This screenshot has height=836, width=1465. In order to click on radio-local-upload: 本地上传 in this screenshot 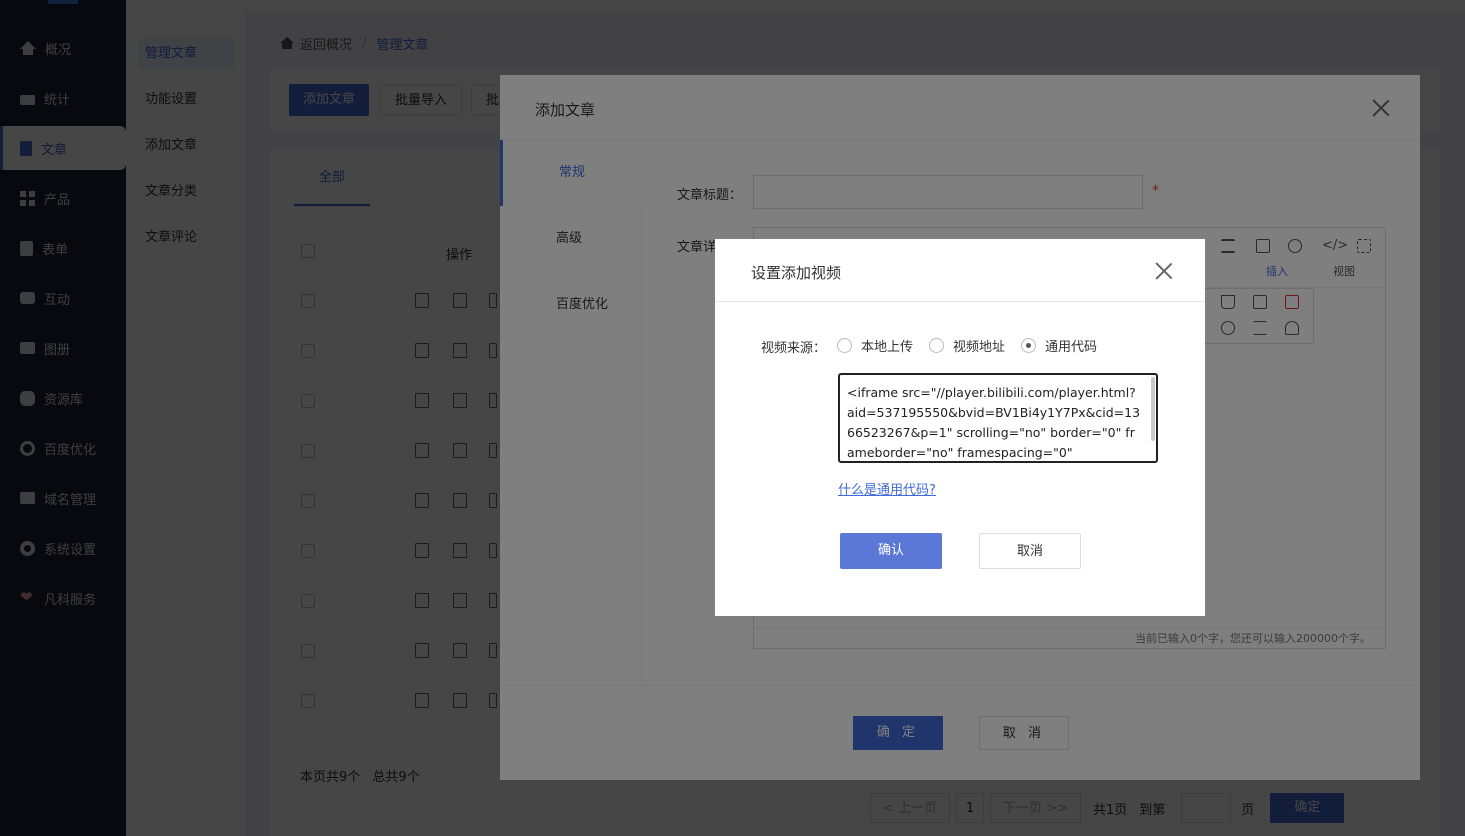, I will do `click(875, 345)`.